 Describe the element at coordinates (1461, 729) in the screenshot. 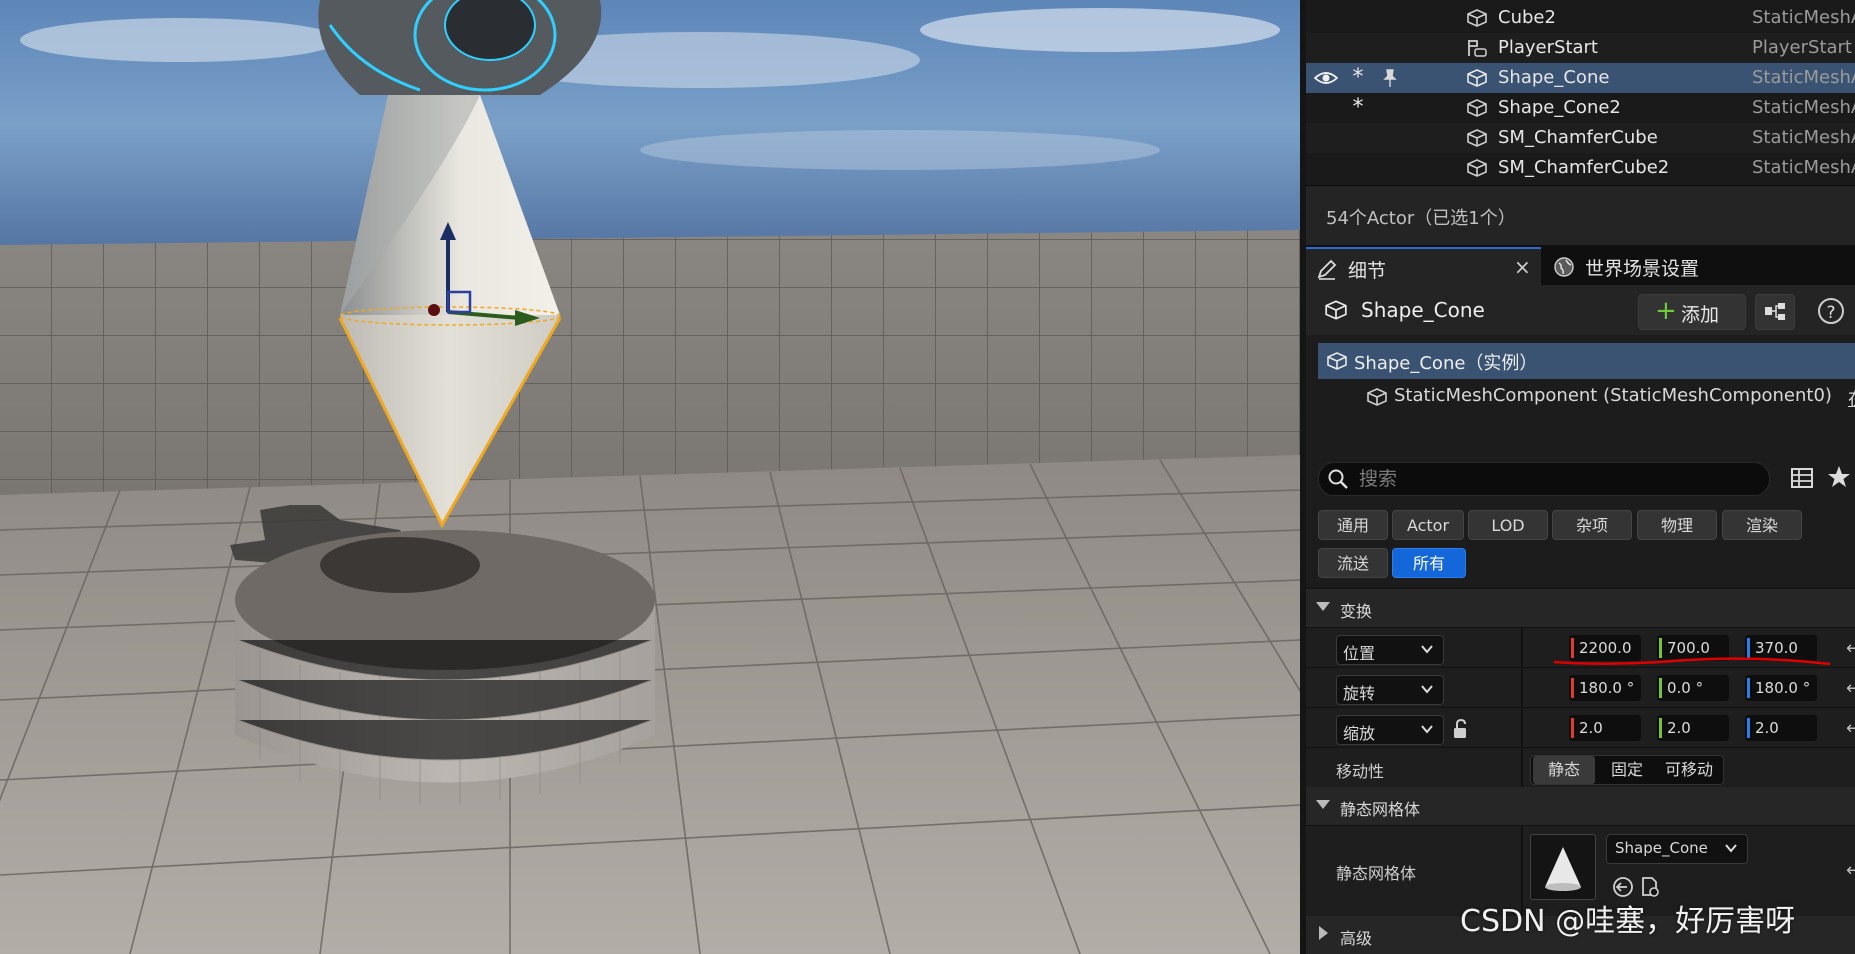

I see `unlock-icon` at that location.